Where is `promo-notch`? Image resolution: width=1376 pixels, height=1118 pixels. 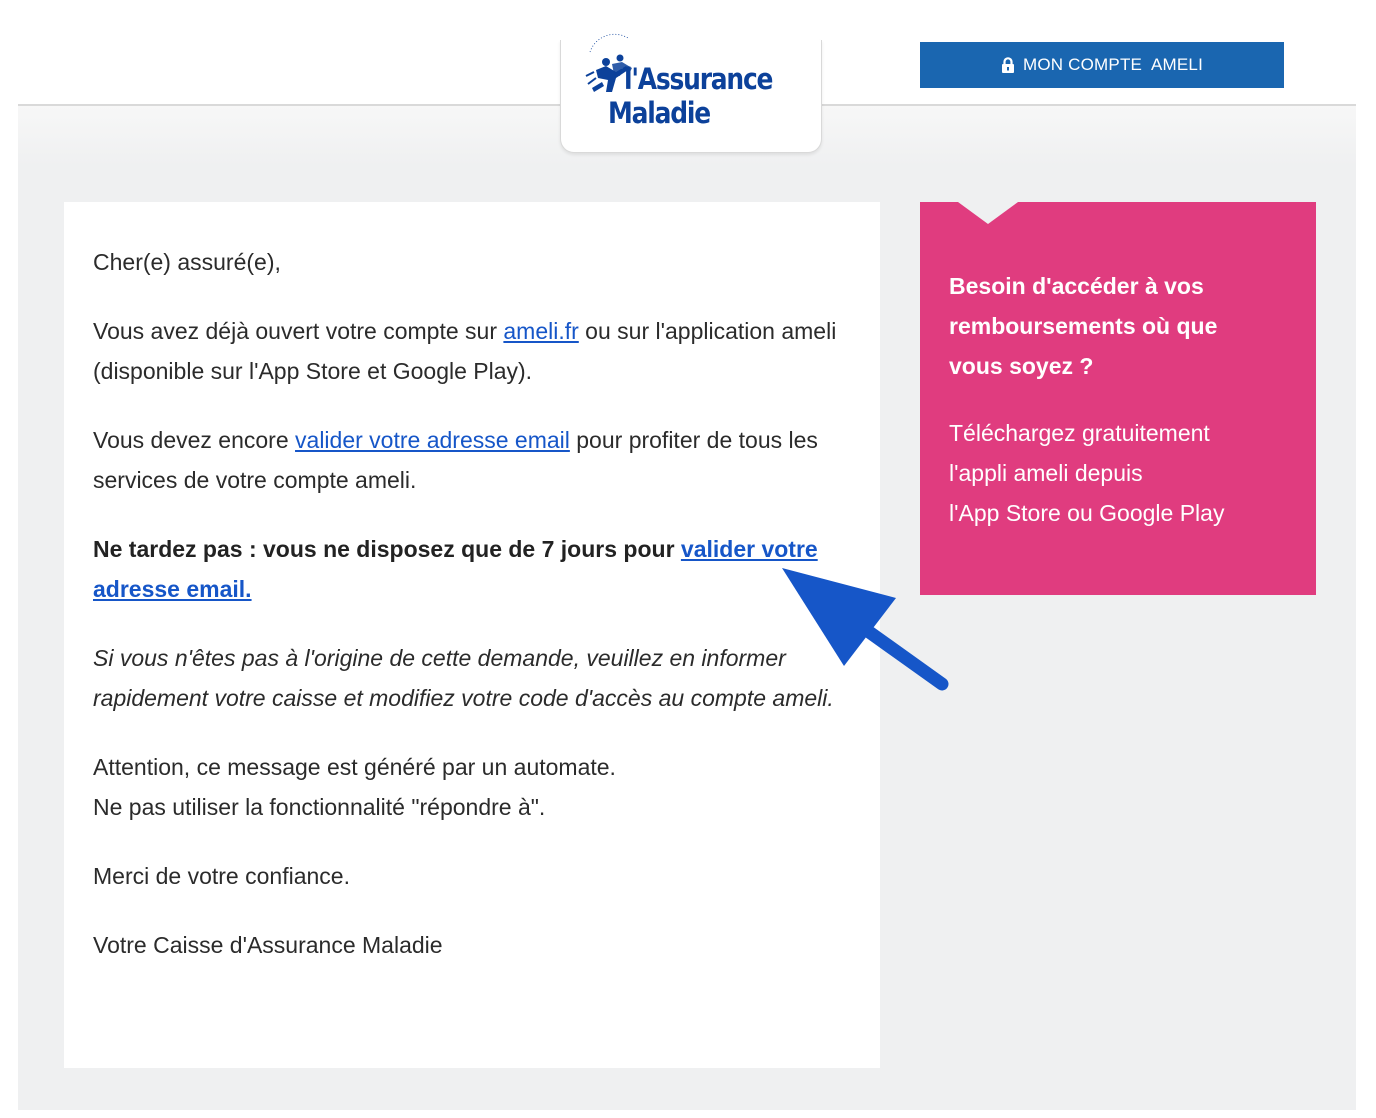
promo-notch is located at coordinates (988, 213).